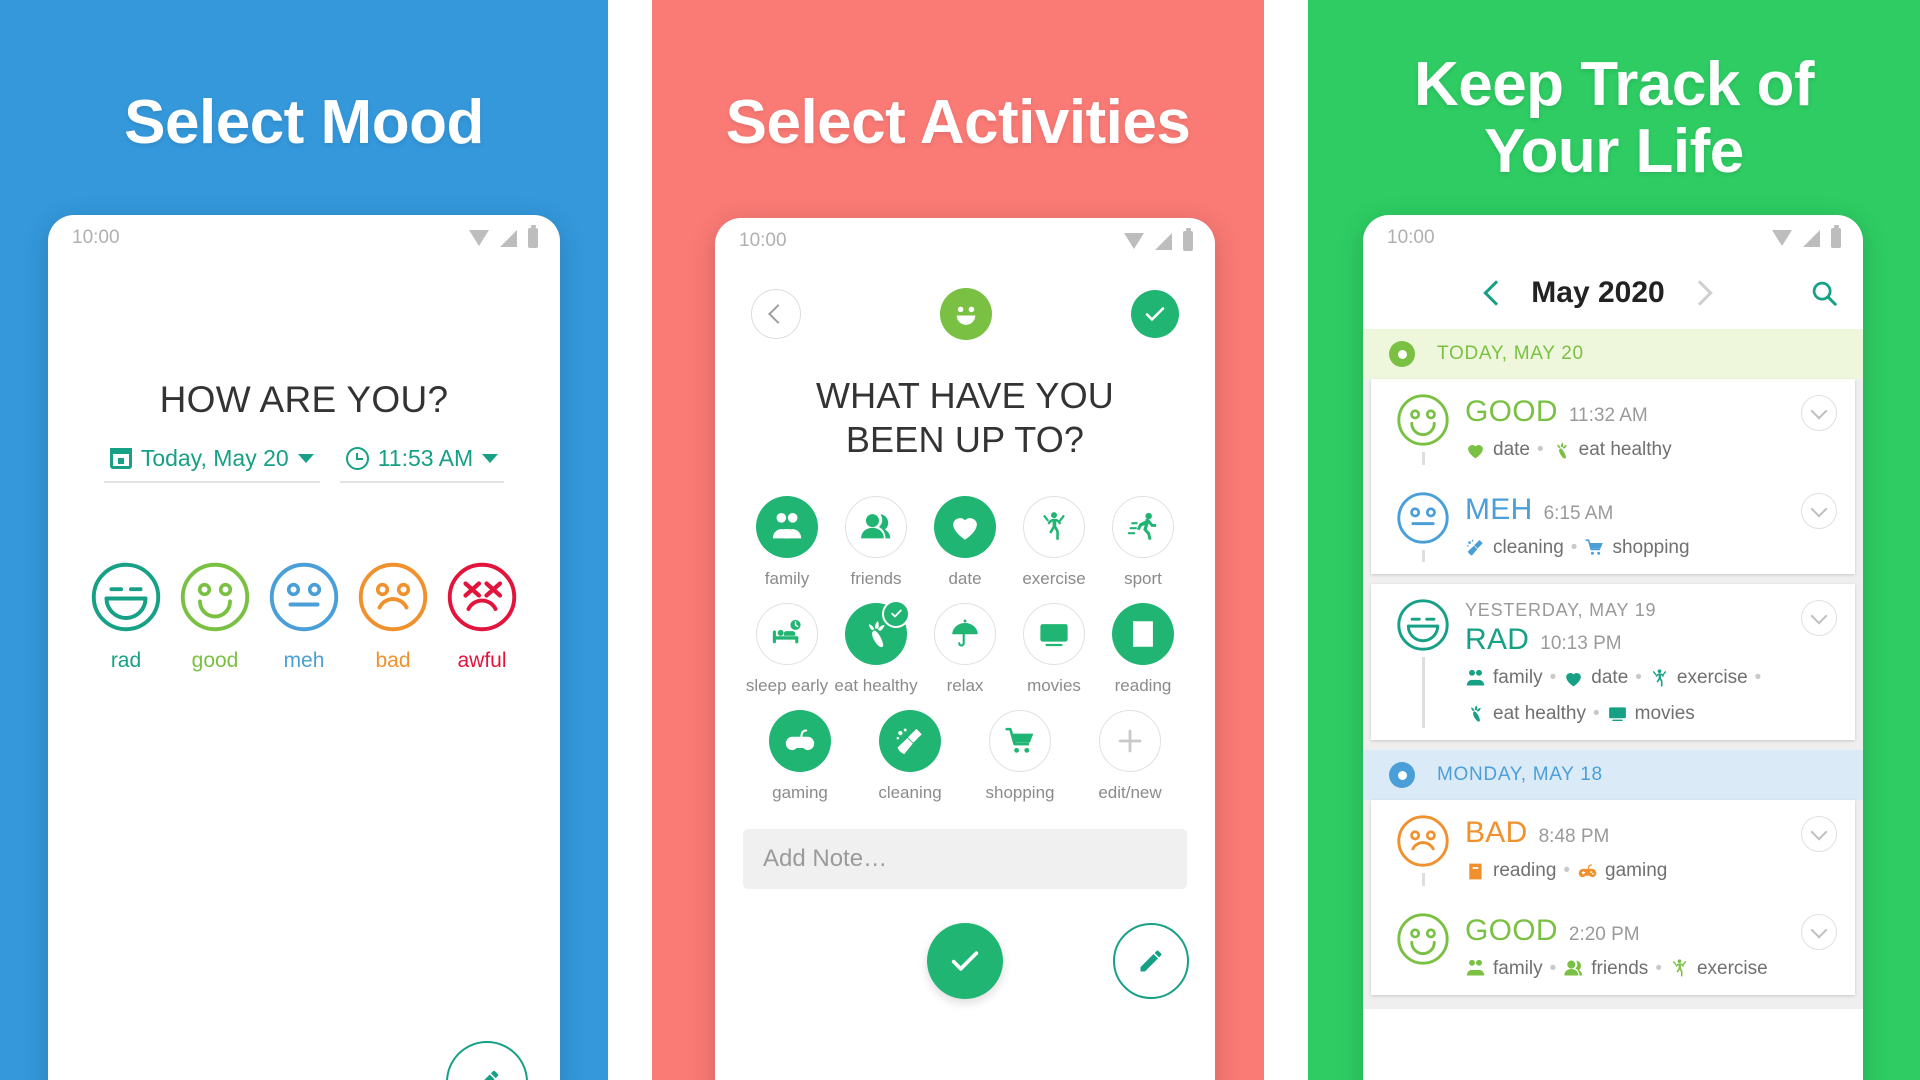 The width and height of the screenshot is (1920, 1080). I want to click on timeline-entry: GOOD 2:20 PM family • friends • exercise, so click(1613, 947).